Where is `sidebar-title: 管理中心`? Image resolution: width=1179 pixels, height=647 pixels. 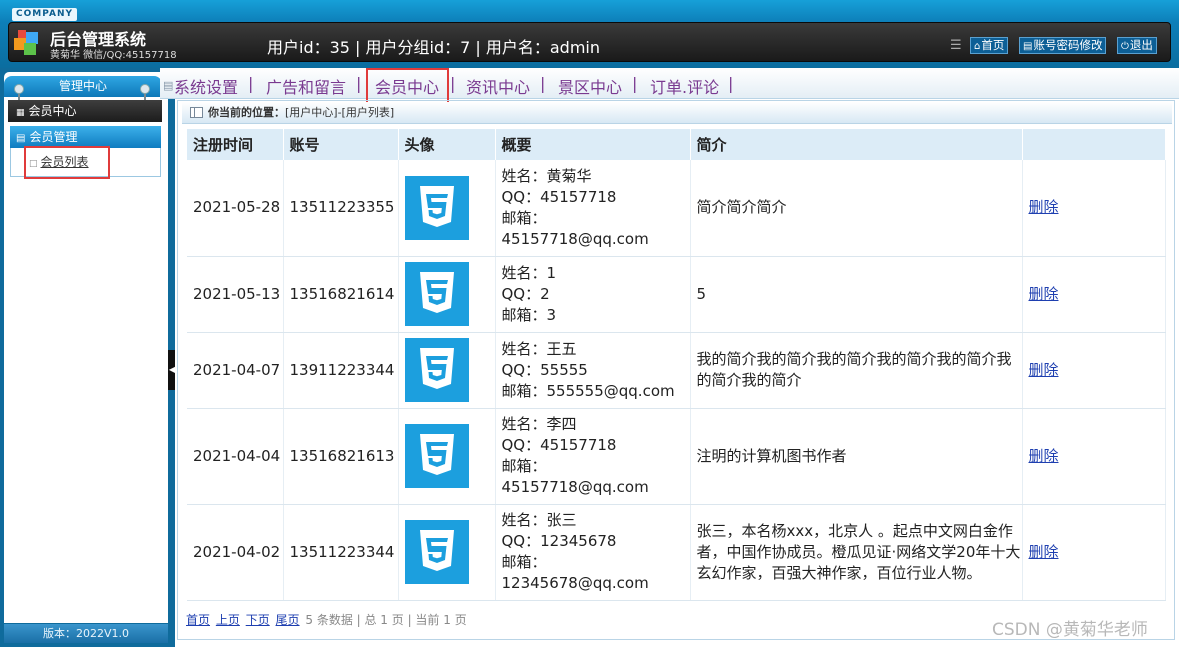 sidebar-title: 管理中心 is located at coordinates (83, 86).